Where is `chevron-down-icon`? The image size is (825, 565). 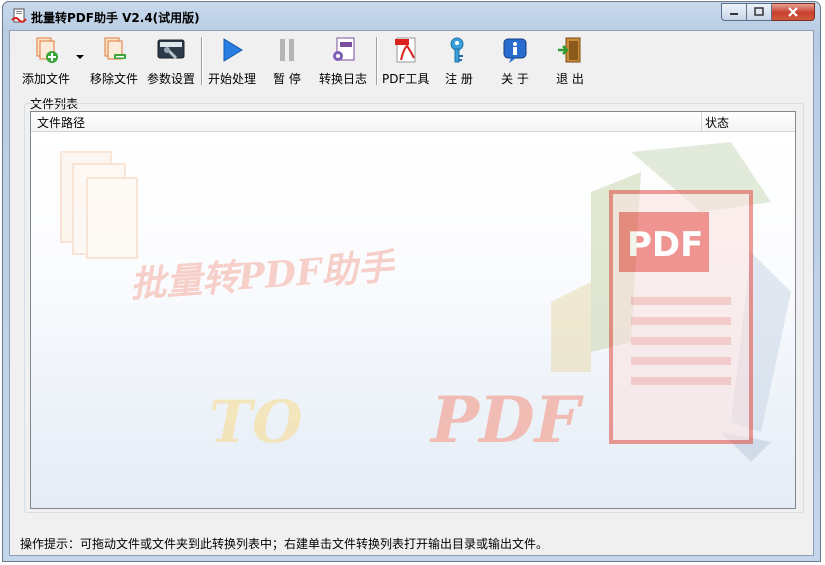
chevron-down-icon is located at coordinates (80, 57).